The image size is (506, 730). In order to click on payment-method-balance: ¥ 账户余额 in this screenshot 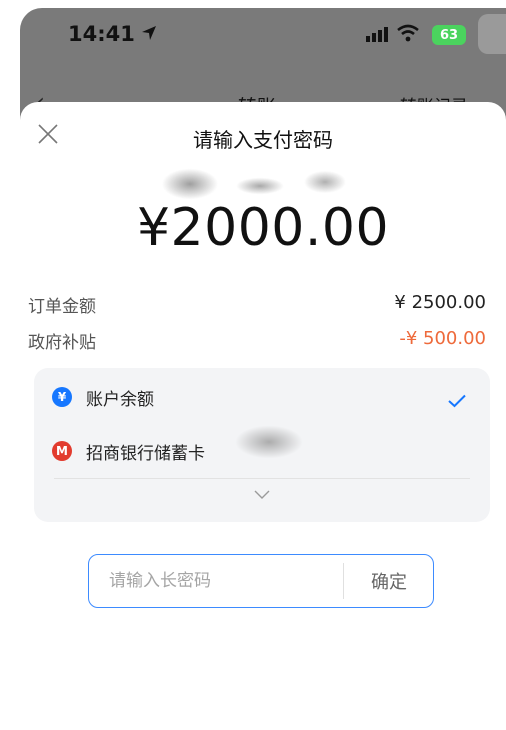, I will do `click(103, 397)`.